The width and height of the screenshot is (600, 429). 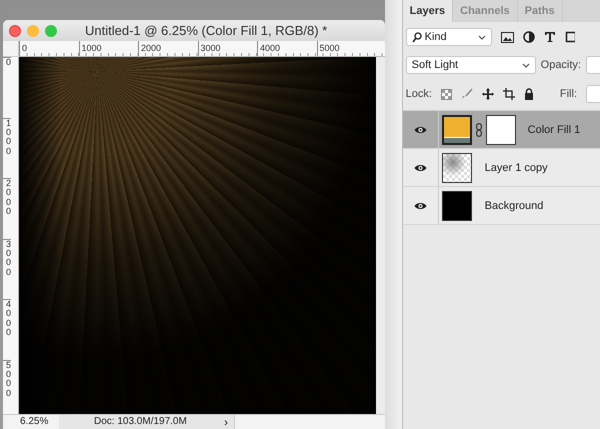 I want to click on opacity-field, so click(x=593, y=65).